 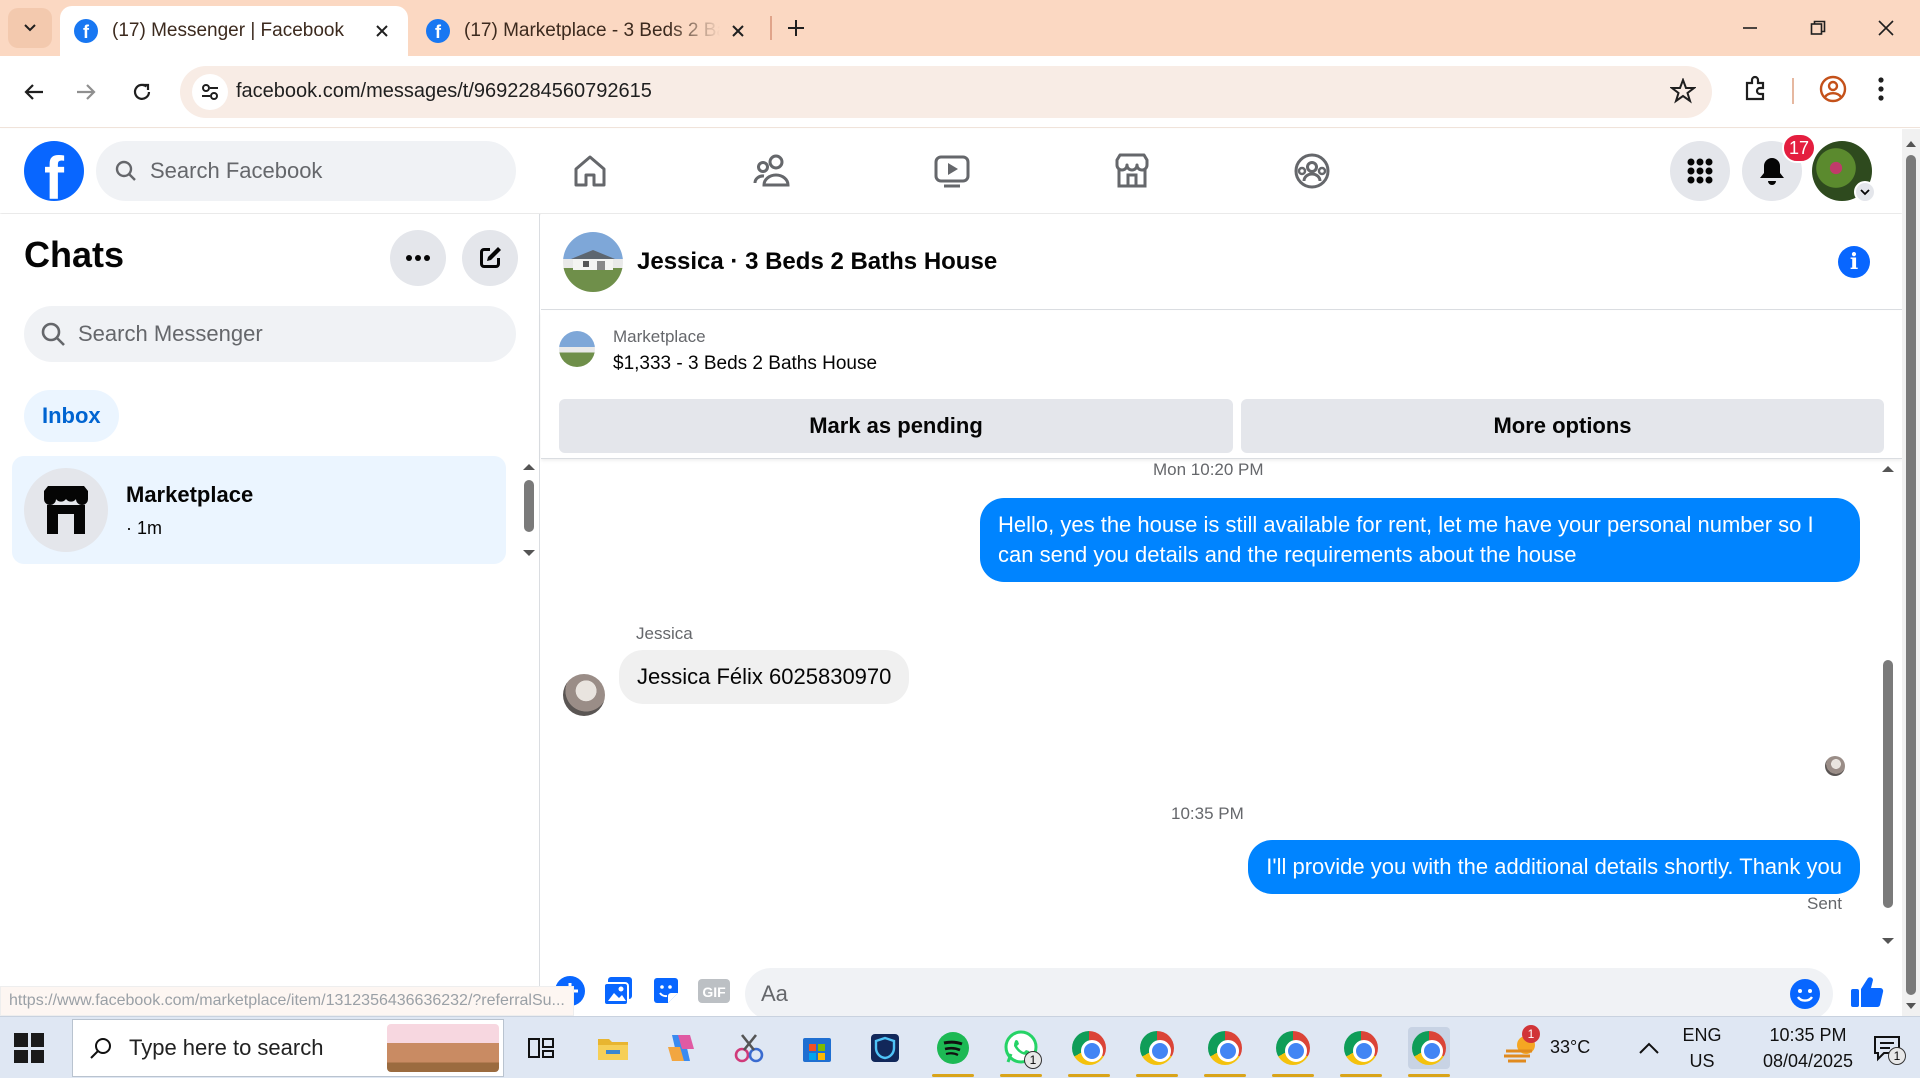 What do you see at coordinates (1867, 992) in the screenshot?
I see `thumbs-up-icon` at bounding box center [1867, 992].